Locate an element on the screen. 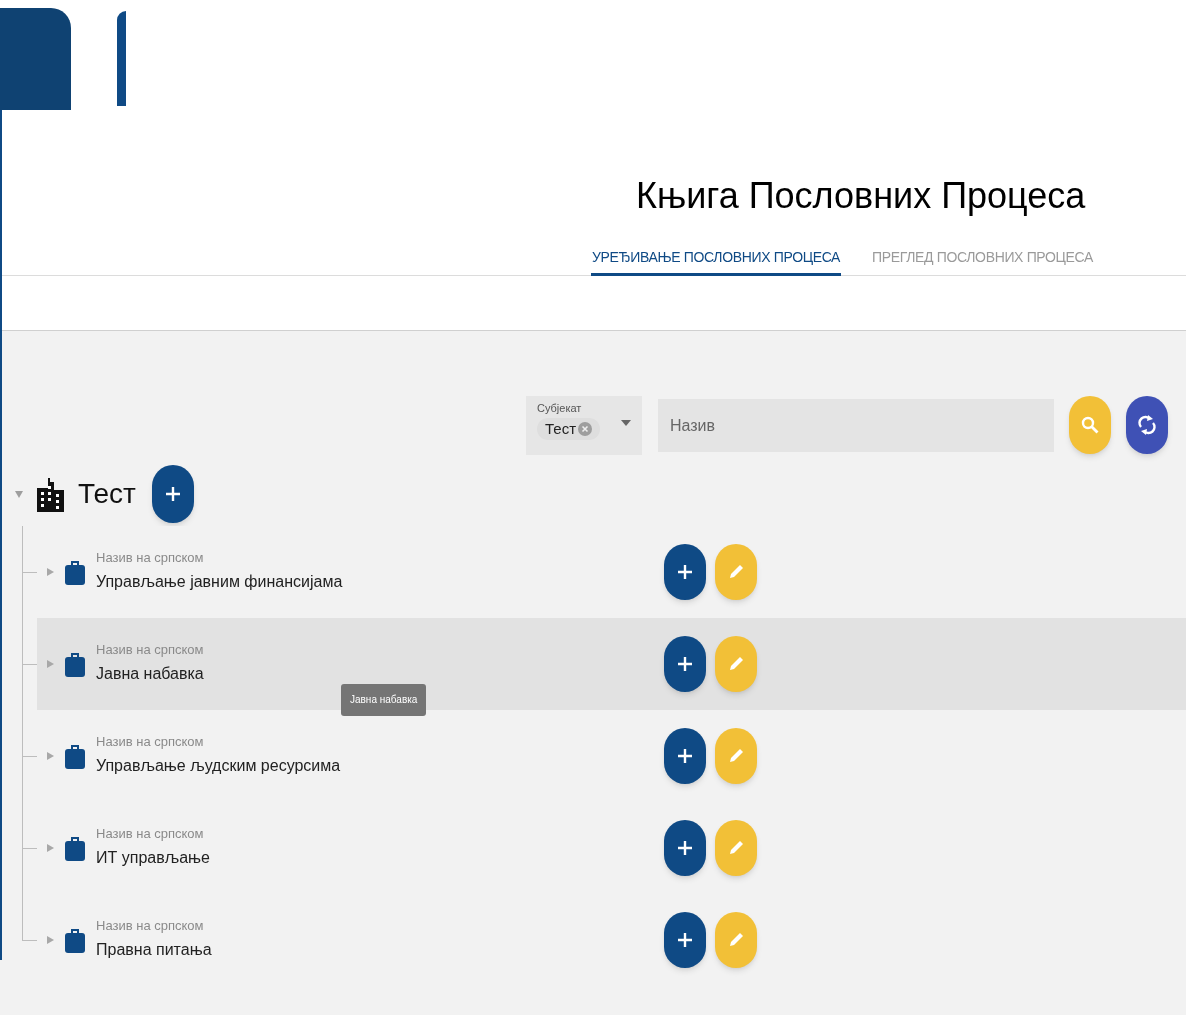 The height and width of the screenshot is (1015, 1186). dropdown-caret-icon is located at coordinates (626, 423).